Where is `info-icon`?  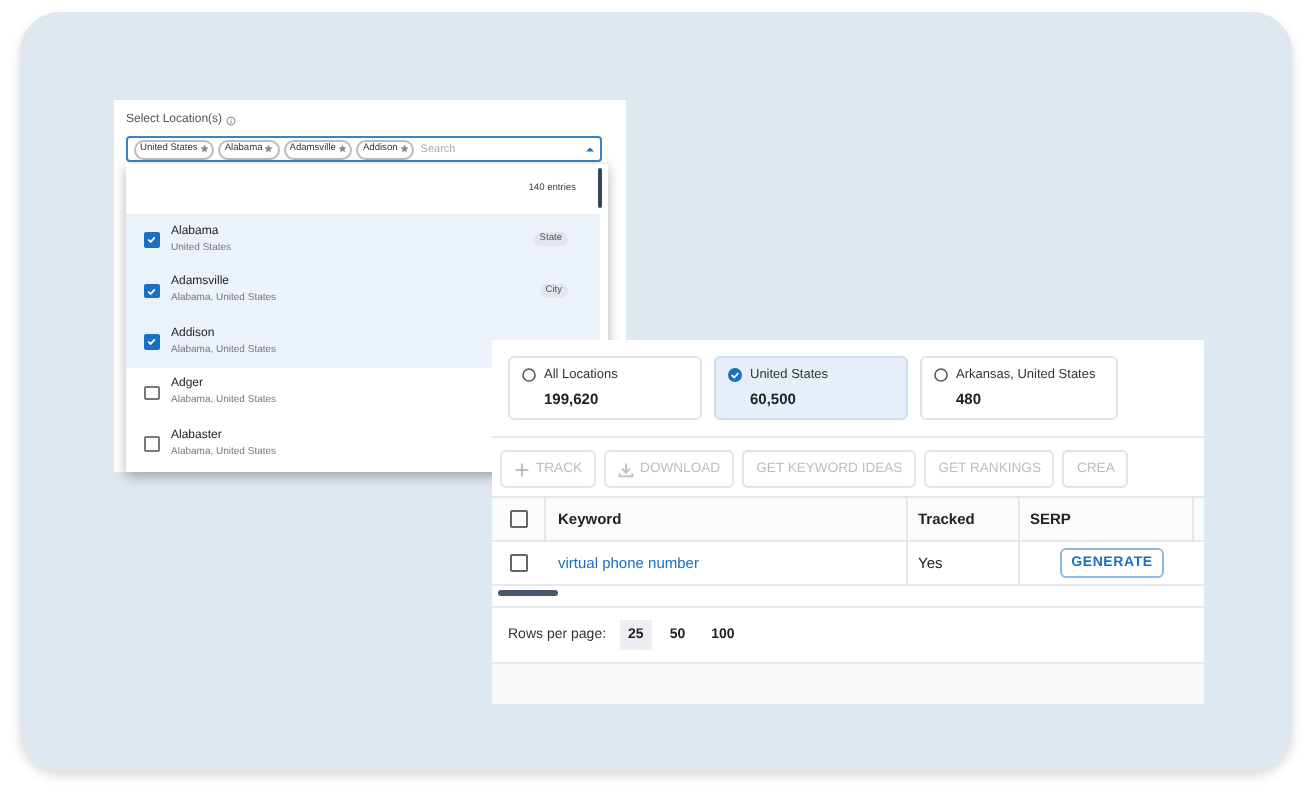 info-icon is located at coordinates (231, 120).